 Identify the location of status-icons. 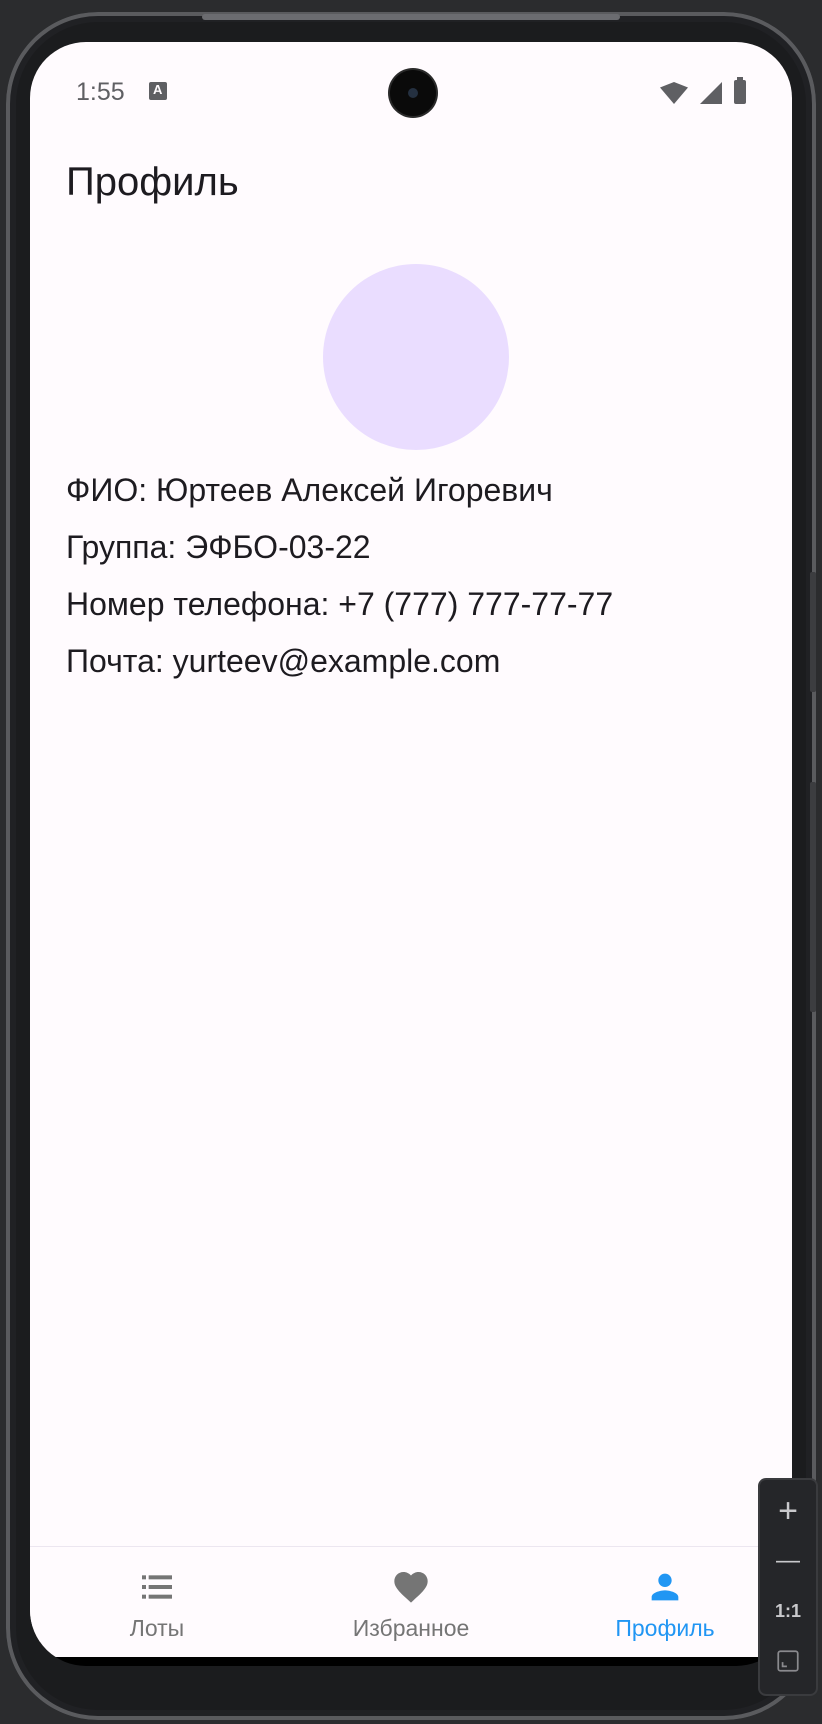
(703, 90).